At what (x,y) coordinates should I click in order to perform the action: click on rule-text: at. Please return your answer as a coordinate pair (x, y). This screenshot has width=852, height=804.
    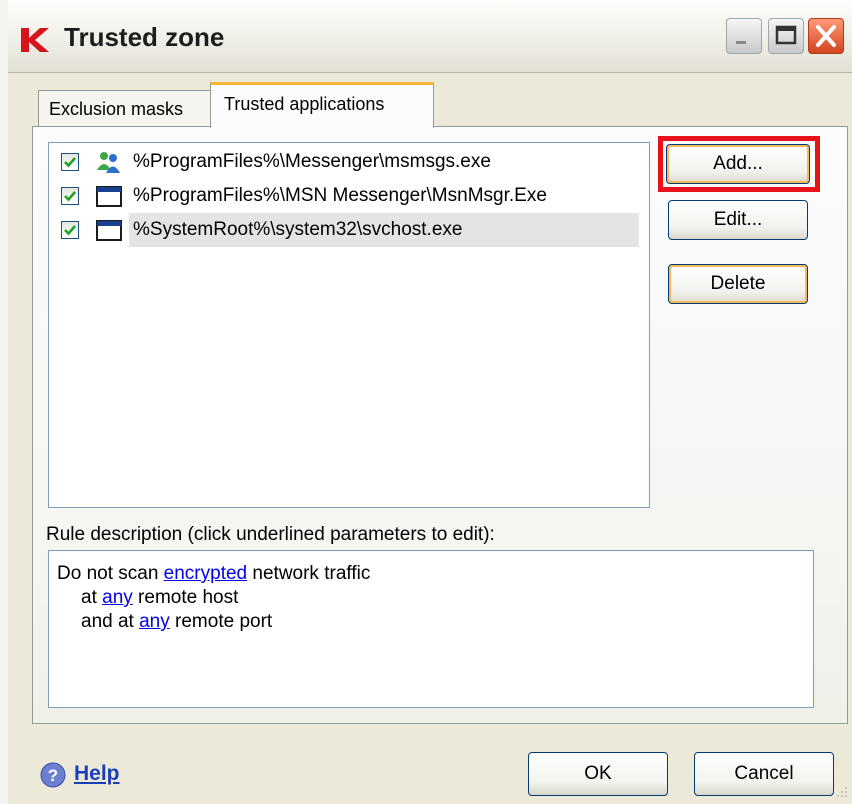
    Looking at the image, I should click on (92, 597).